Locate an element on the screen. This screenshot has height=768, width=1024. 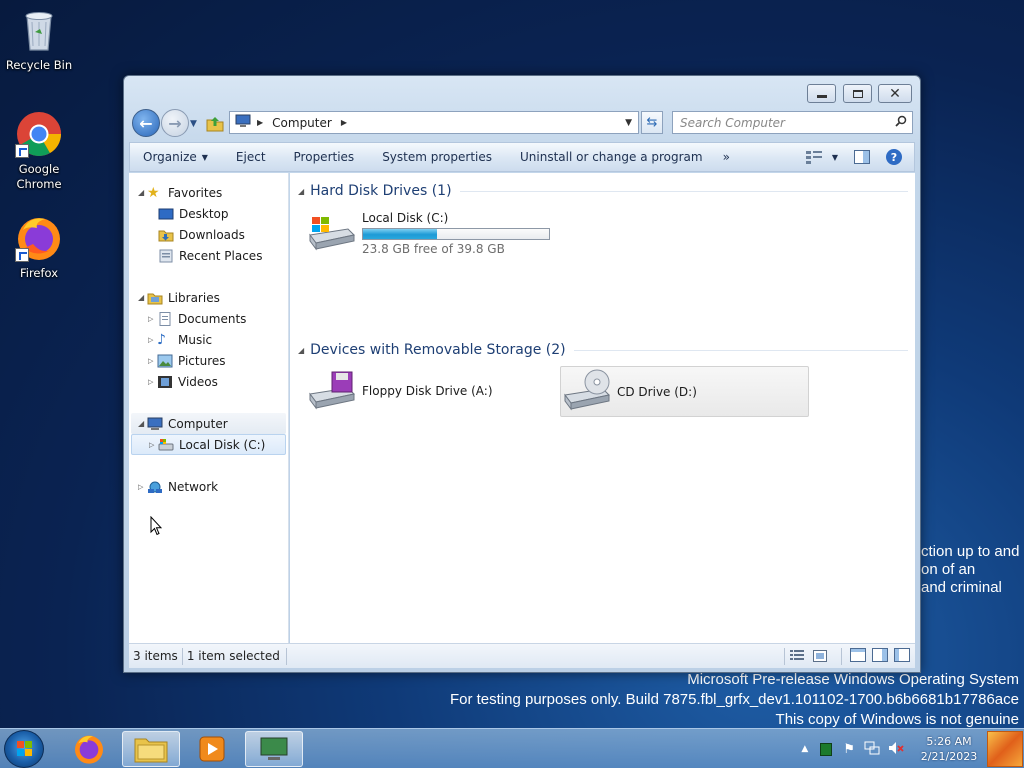
start-button is located at coordinates (24, 749).